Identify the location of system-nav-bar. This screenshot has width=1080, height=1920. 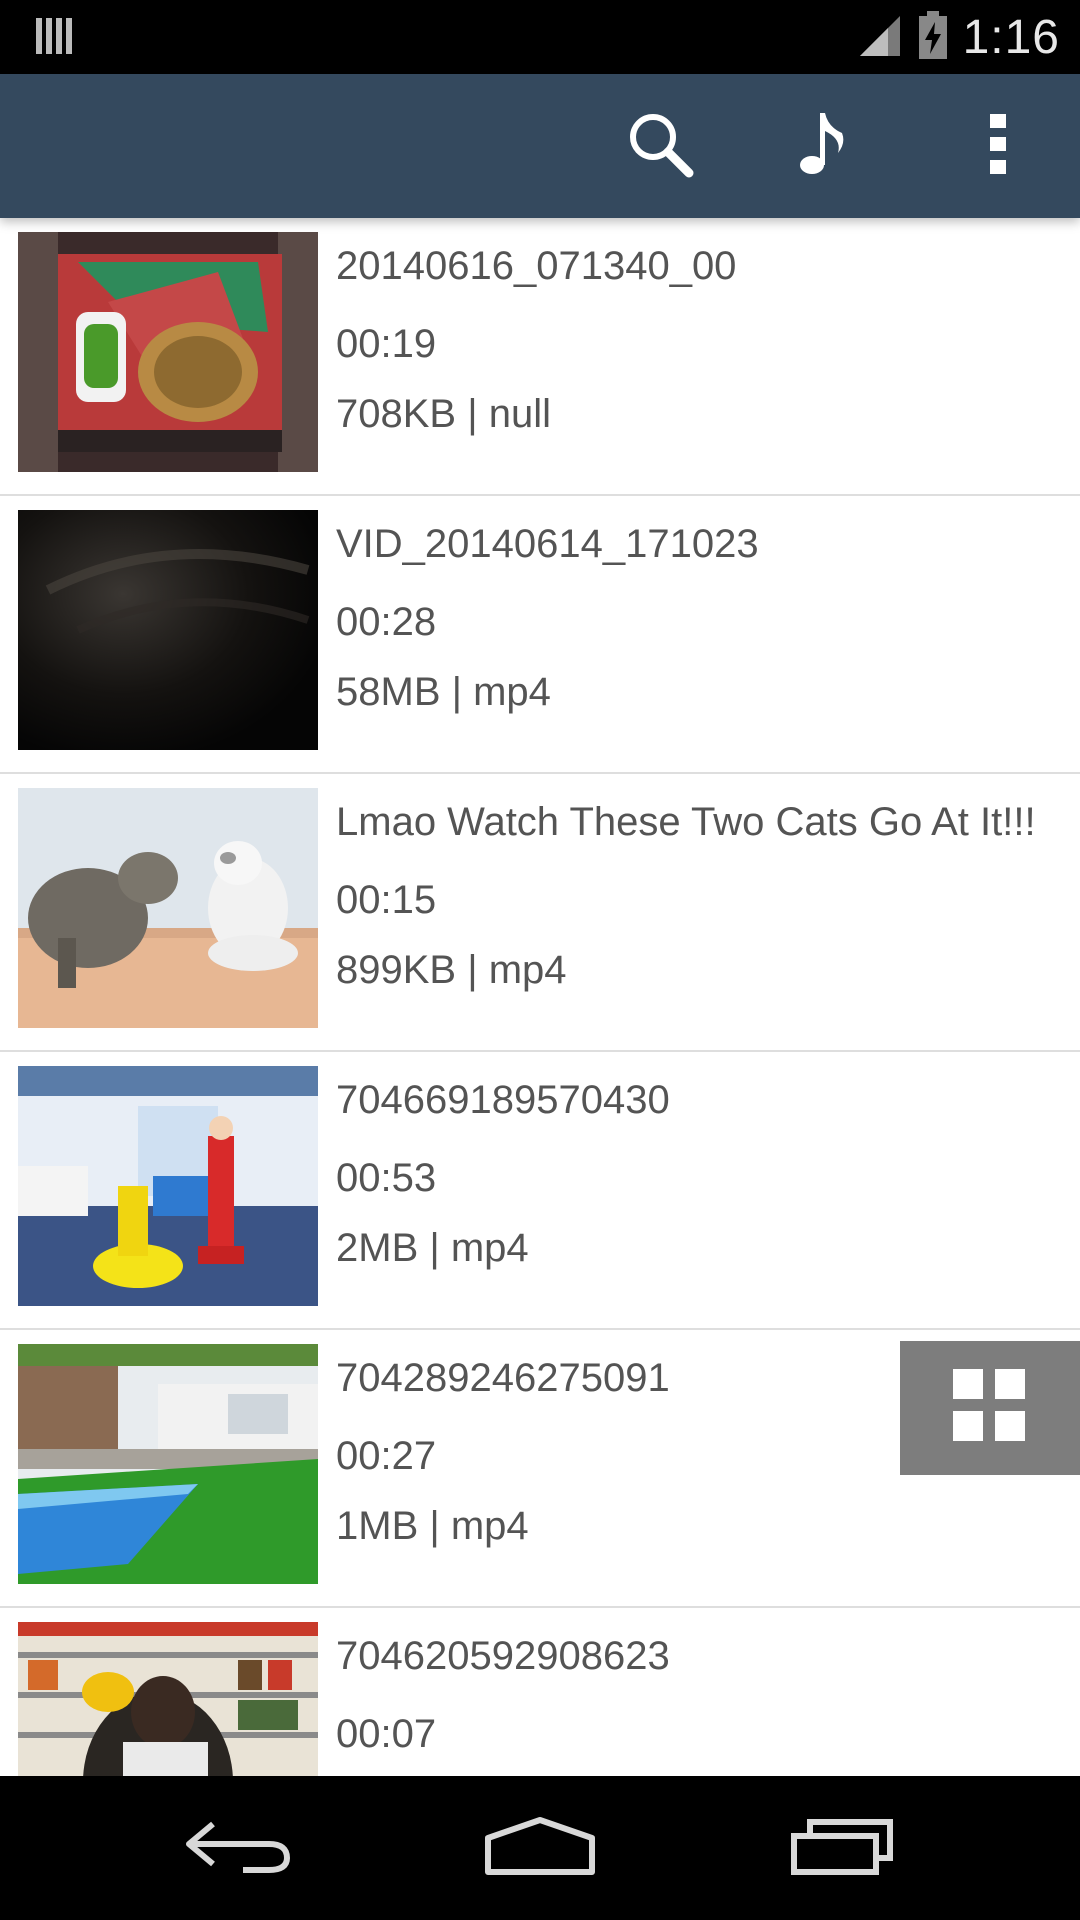
(540, 1848).